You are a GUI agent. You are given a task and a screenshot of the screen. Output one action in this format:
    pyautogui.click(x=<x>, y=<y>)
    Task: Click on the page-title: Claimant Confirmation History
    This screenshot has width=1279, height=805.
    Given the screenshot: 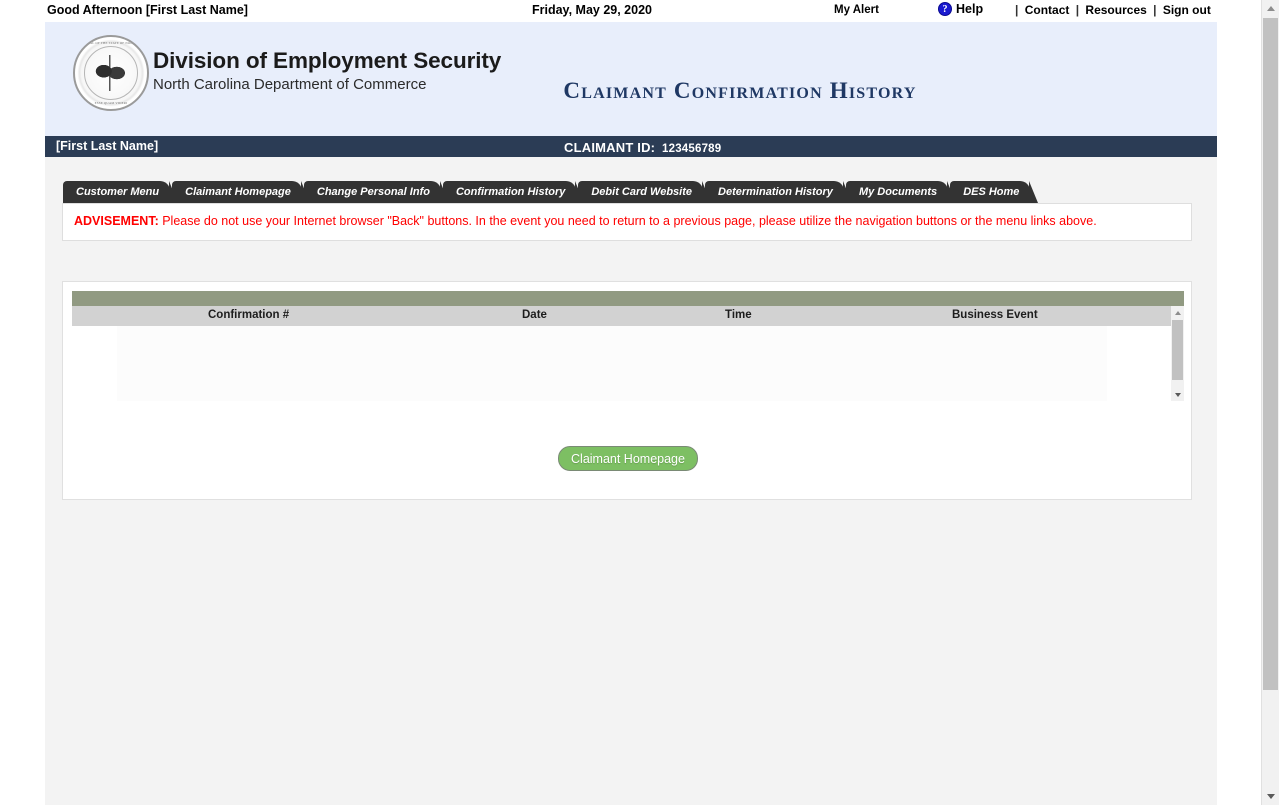 What is the action you would take?
    pyautogui.click(x=740, y=90)
    